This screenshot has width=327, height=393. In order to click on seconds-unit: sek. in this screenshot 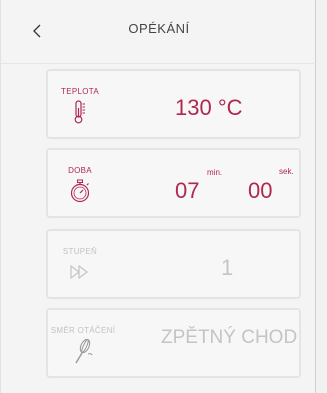, I will do `click(286, 171)`.